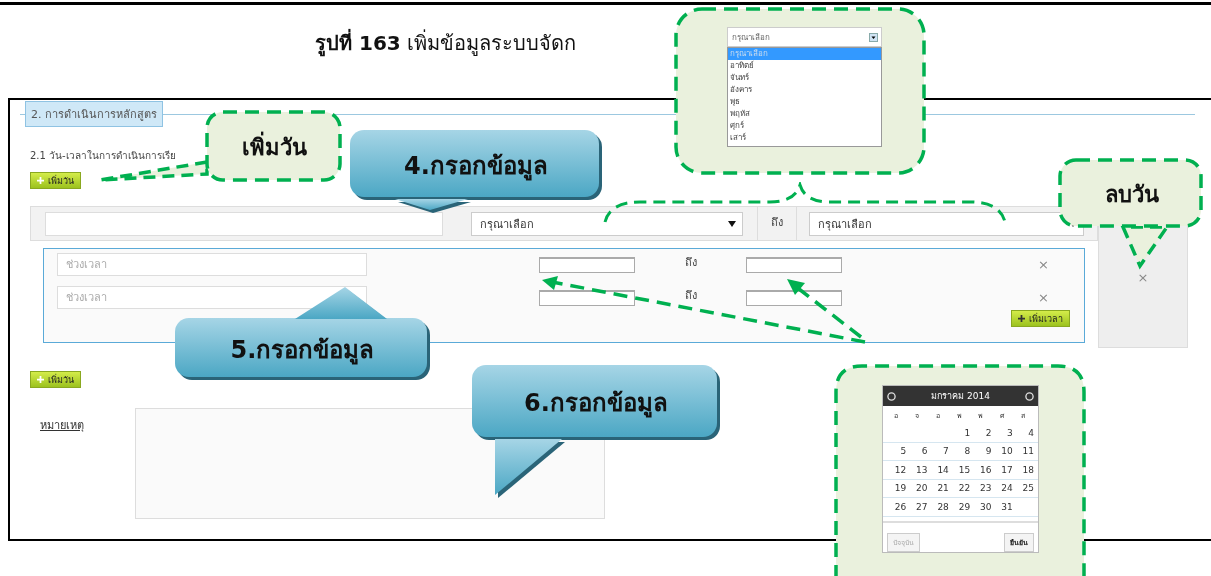 This screenshot has height=576, width=1211. I want to click on dropdown-option: ศุกร์, so click(804, 126).